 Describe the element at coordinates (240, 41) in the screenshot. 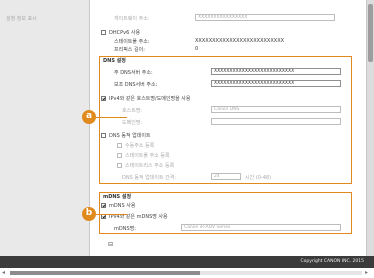

I see `stateful-address-value: XXXXXXXXXXXXXXXXXXXXXXXXXX` at that location.